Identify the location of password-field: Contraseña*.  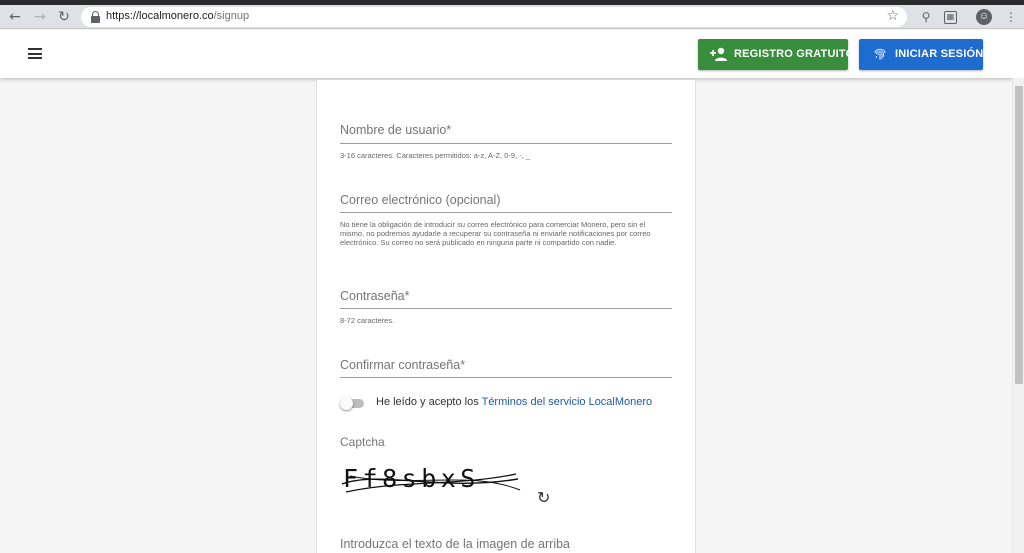
(506, 299).